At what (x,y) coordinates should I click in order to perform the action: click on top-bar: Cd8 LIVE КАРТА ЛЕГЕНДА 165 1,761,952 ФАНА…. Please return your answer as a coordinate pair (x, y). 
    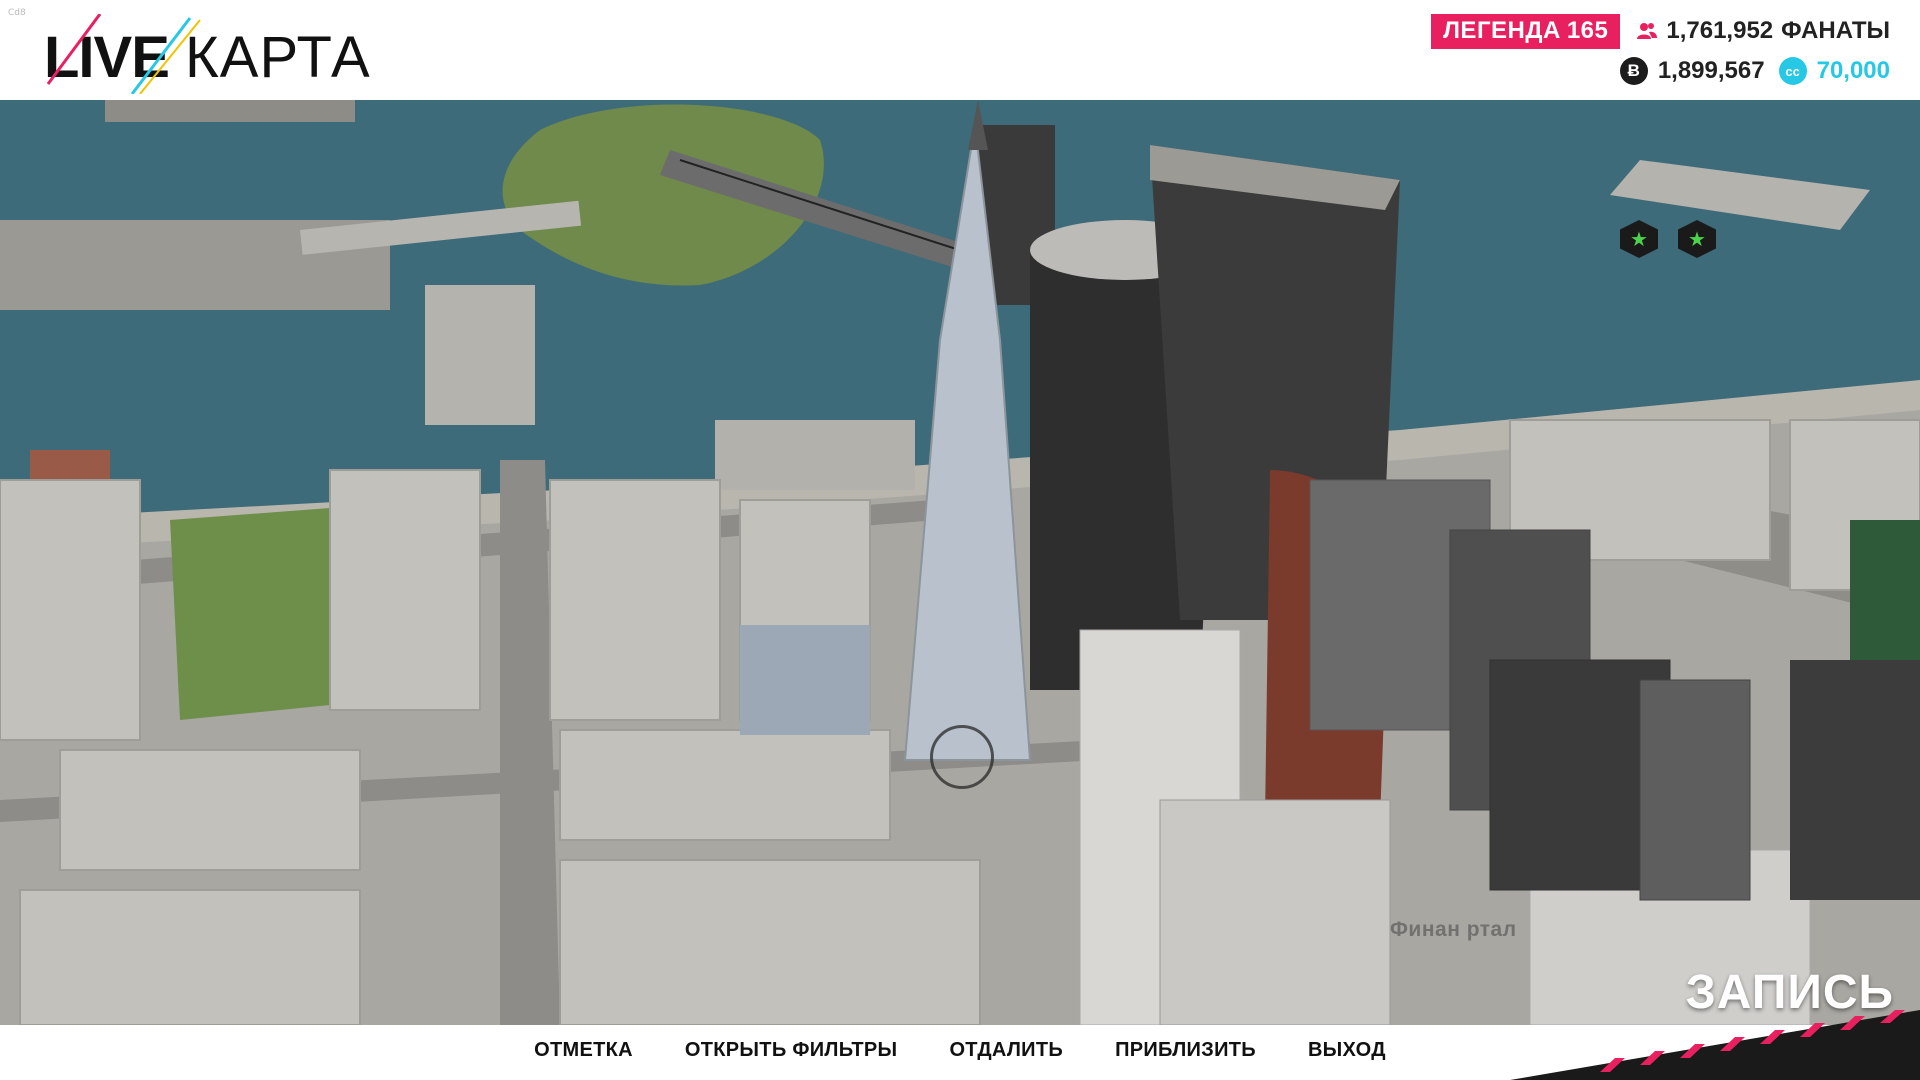
    Looking at the image, I should click on (960, 50).